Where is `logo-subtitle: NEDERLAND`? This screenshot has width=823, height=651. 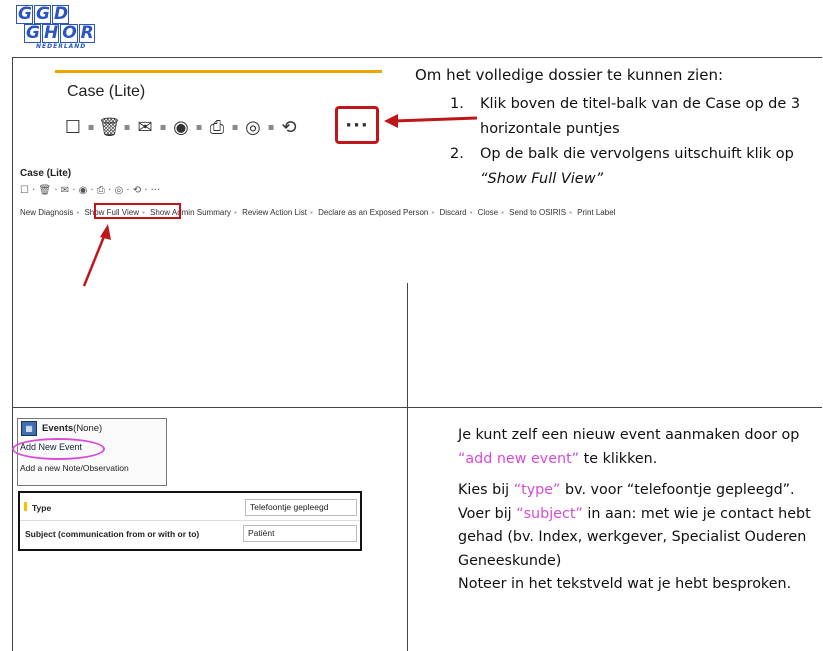 logo-subtitle: NEDERLAND is located at coordinates (61, 46).